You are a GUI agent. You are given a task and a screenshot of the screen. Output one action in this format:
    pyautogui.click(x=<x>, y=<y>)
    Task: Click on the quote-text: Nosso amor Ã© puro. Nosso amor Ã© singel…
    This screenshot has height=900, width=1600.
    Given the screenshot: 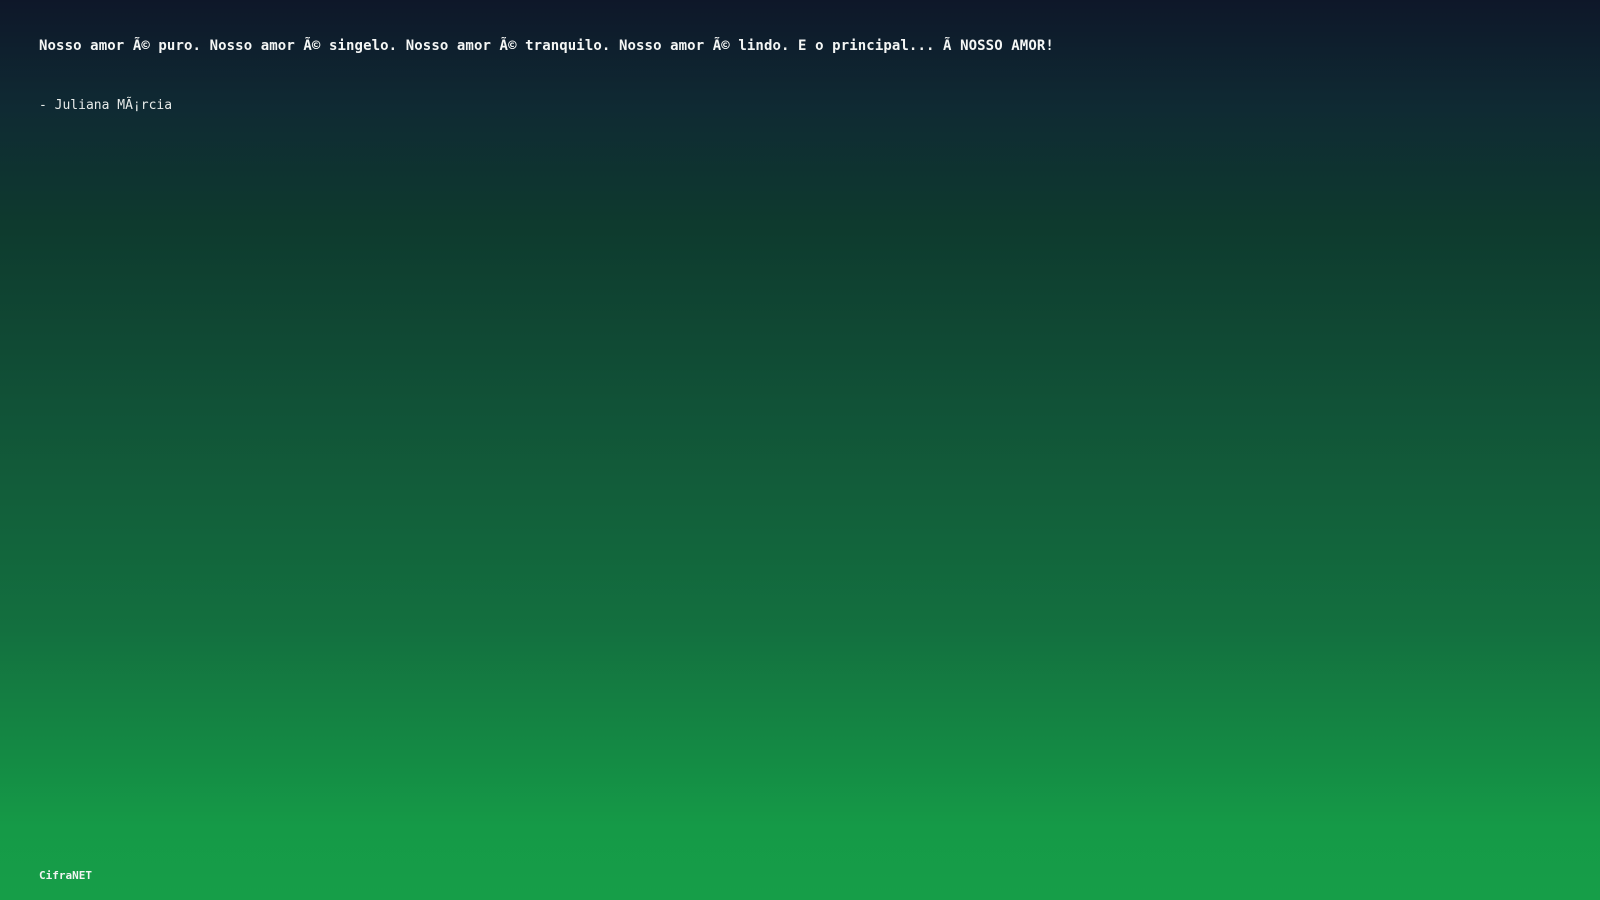 What is the action you would take?
    pyautogui.click(x=546, y=46)
    